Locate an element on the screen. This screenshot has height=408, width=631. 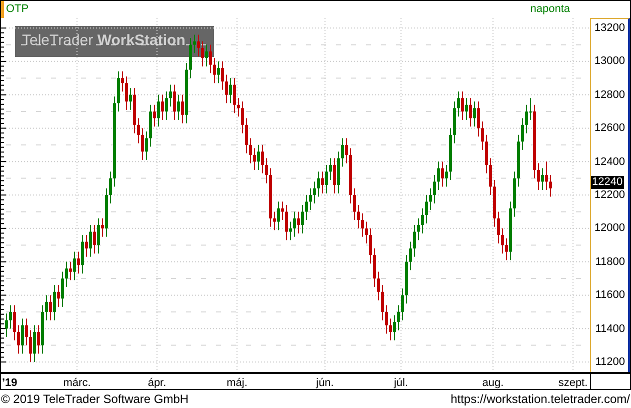
date-label: márc. is located at coordinates (77, 383).